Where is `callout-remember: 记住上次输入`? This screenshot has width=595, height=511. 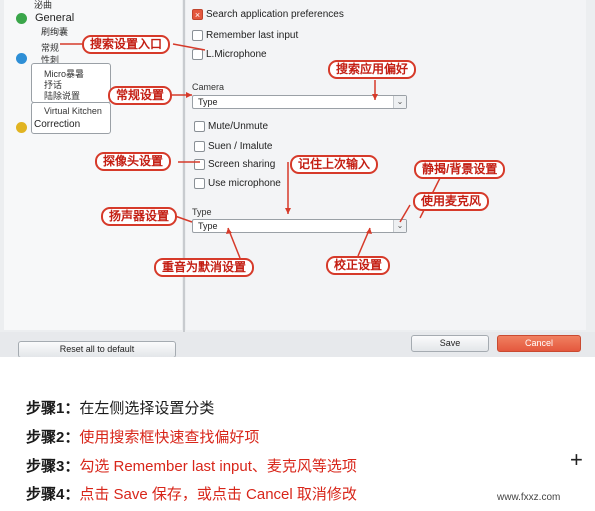 callout-remember: 记住上次输入 is located at coordinates (334, 164).